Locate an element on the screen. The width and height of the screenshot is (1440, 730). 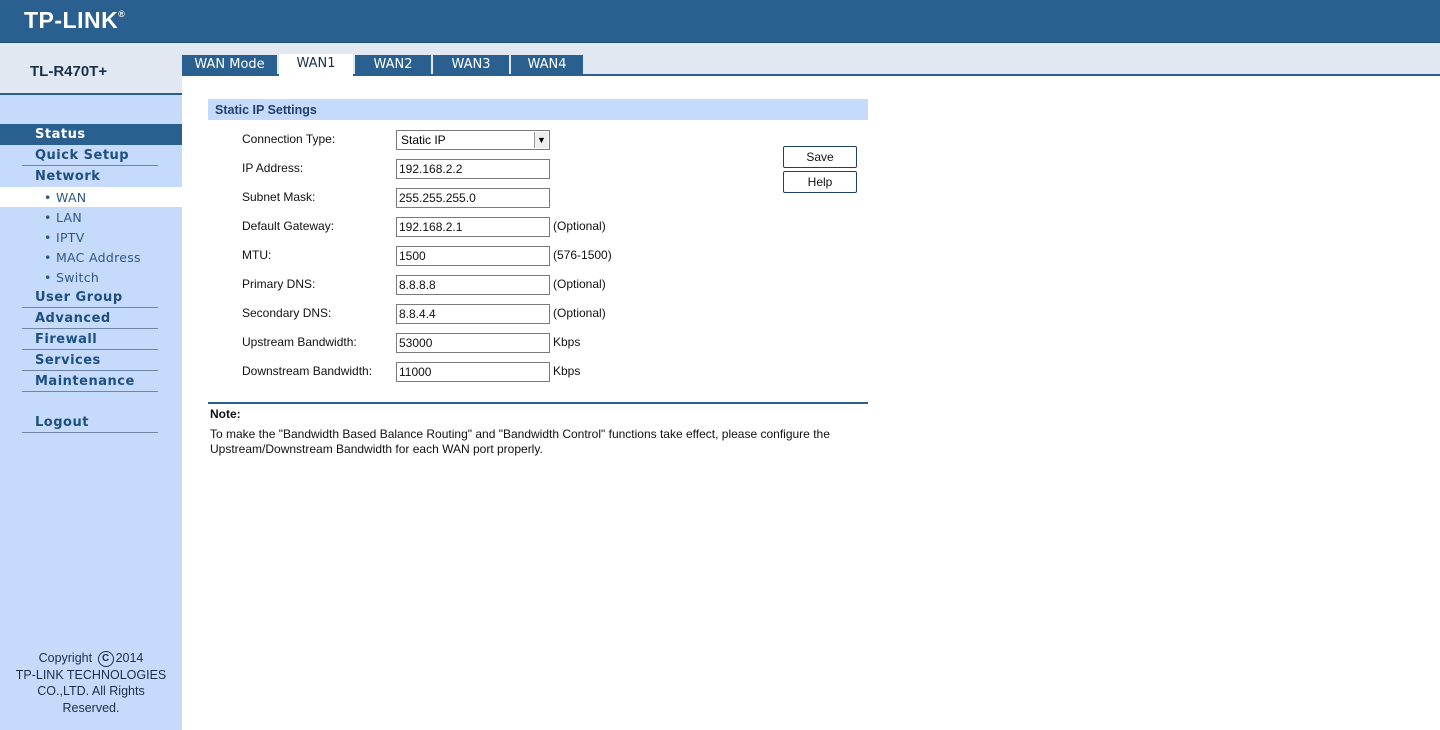
tab-wan3: WAN3 is located at coordinates (471, 64).